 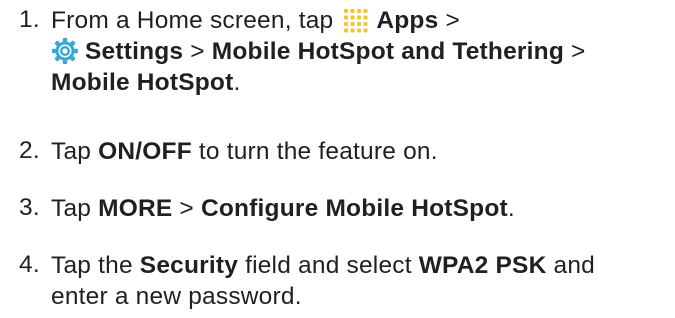 I want to click on apps-grid-icon, so click(x=357, y=20).